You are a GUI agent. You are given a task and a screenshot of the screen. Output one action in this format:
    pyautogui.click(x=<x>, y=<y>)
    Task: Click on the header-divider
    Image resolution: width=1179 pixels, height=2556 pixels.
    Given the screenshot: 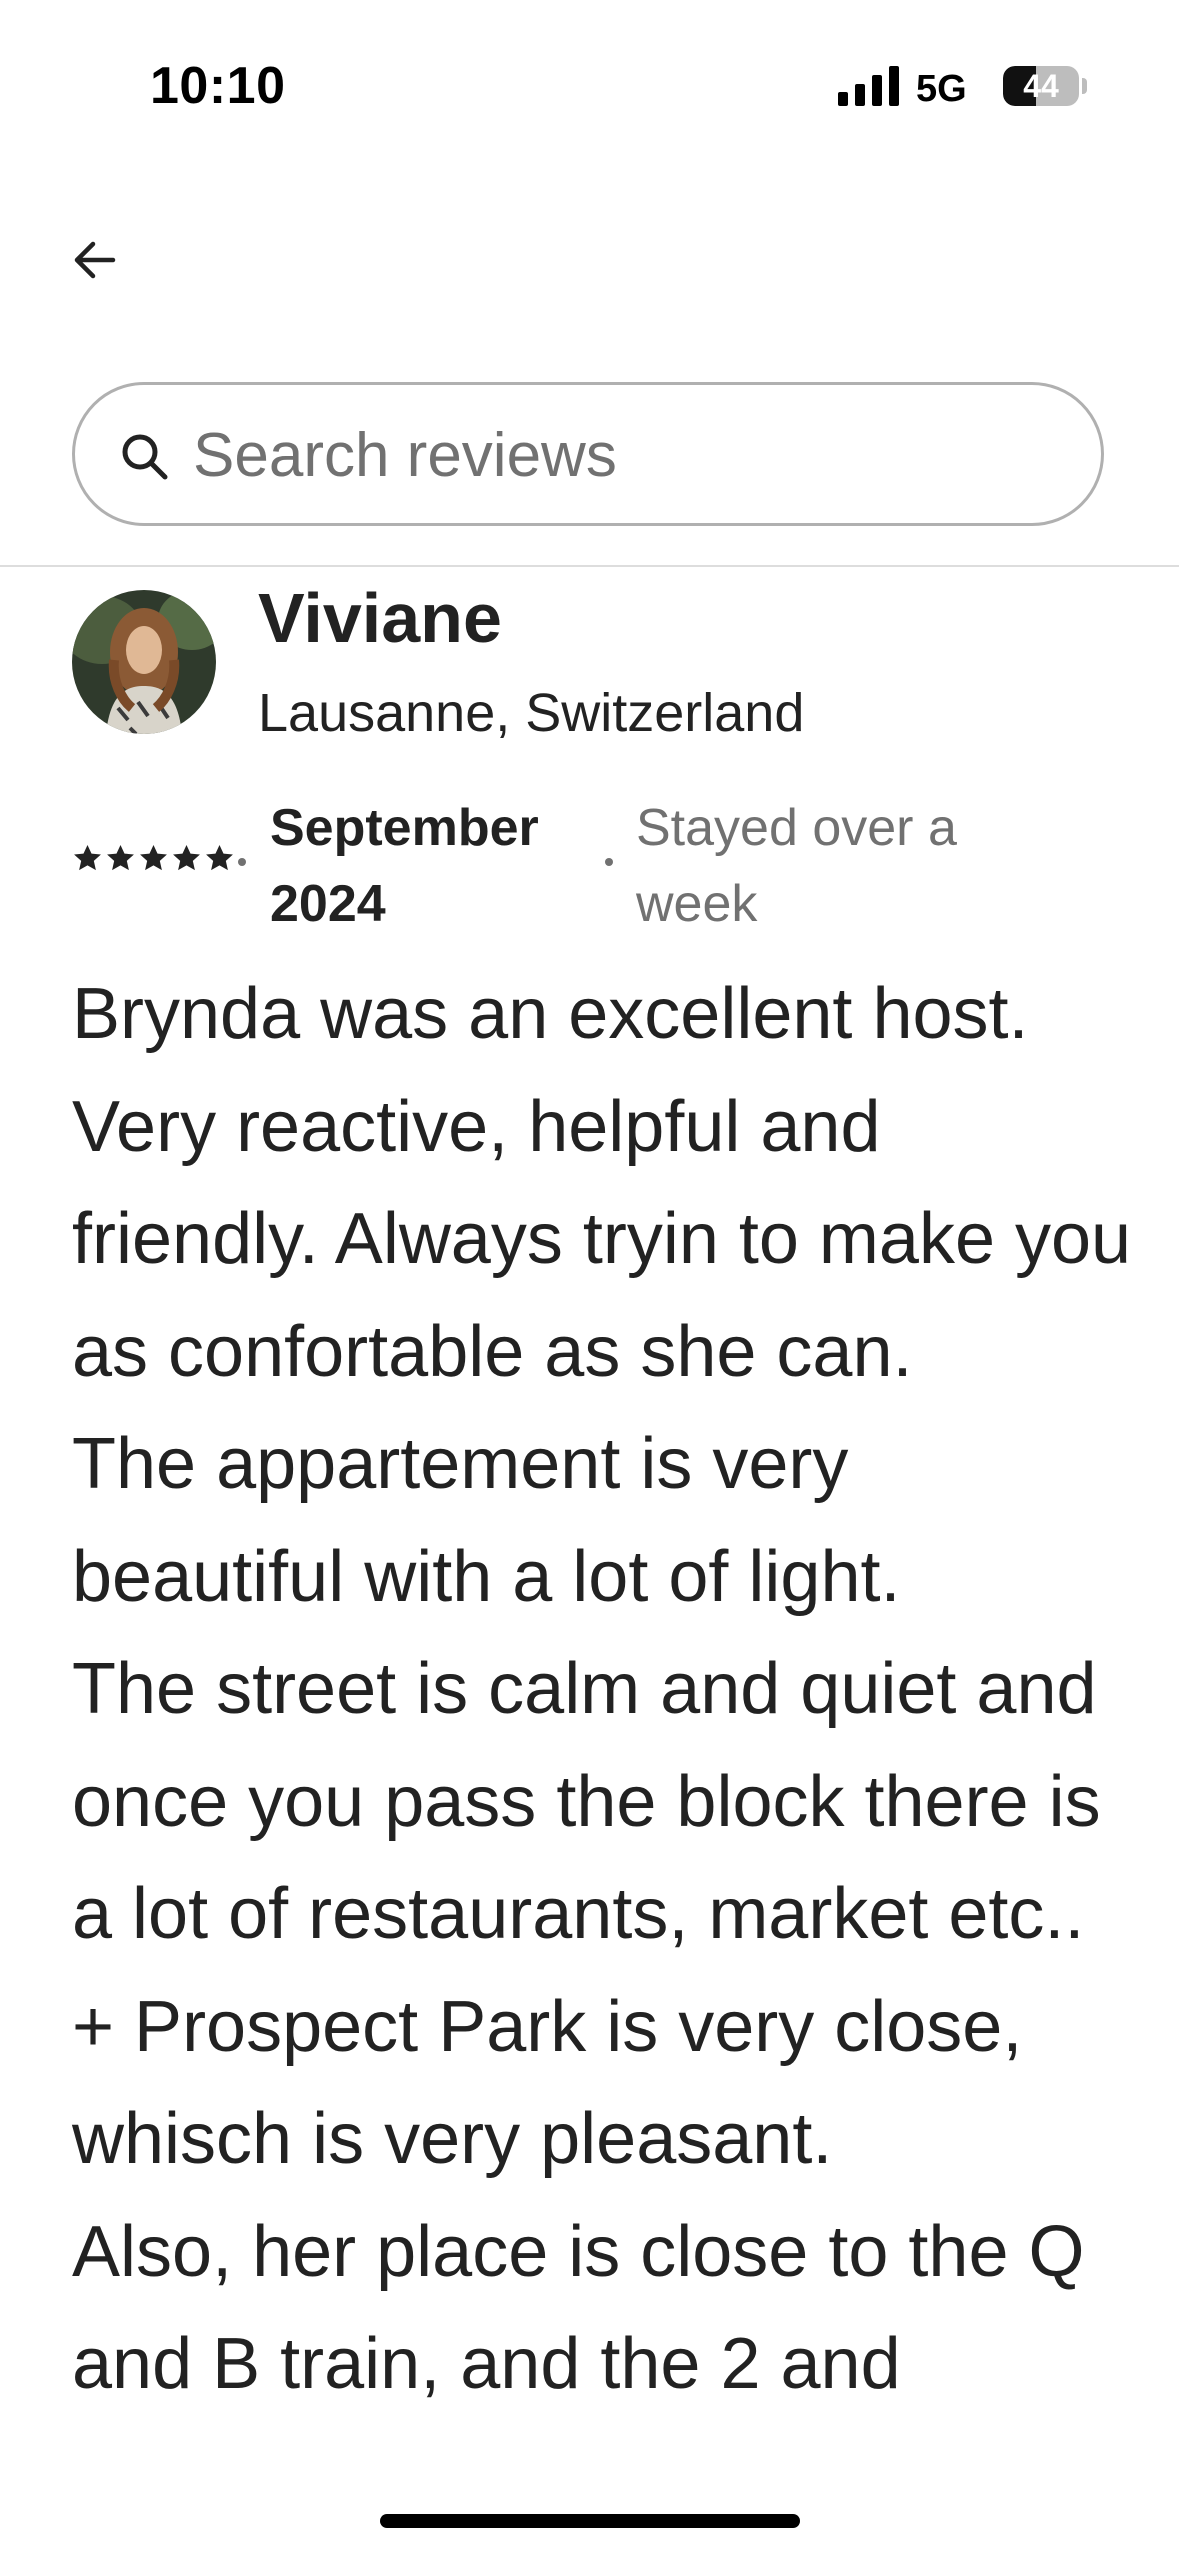 What is the action you would take?
    pyautogui.click(x=589, y=566)
    